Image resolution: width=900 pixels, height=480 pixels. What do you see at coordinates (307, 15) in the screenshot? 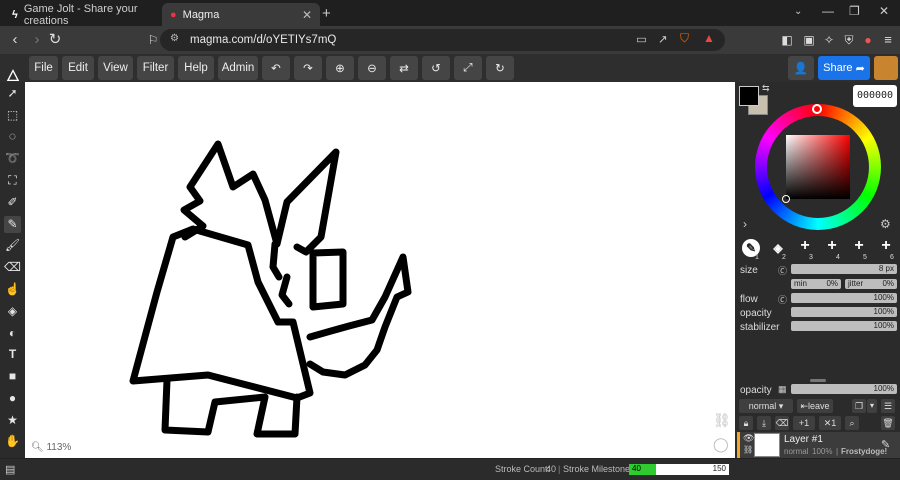
I see `close-tab-icon: ✕` at bounding box center [307, 15].